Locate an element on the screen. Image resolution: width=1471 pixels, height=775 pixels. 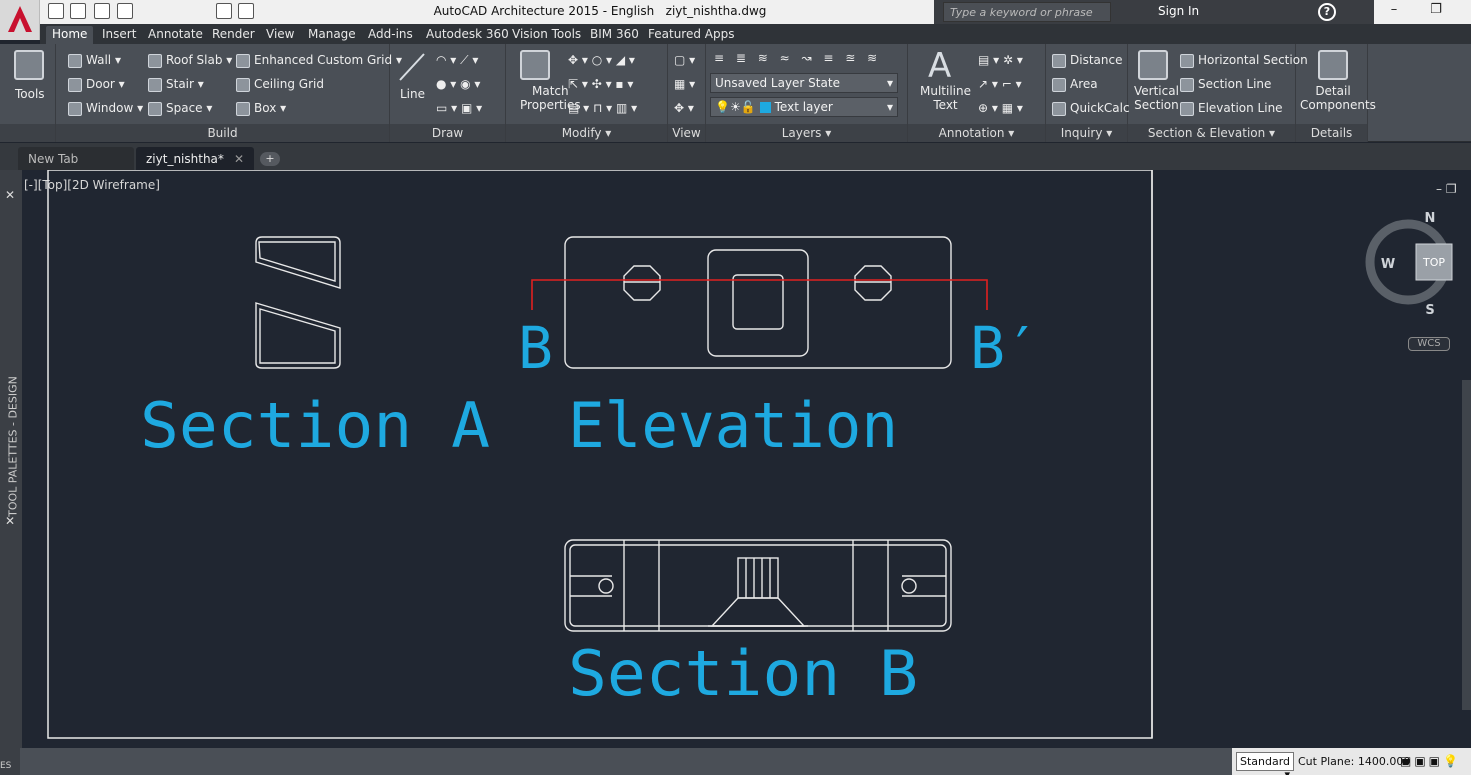
layer-state-select: Unsaved Layer State ▾ is located at coordinates (804, 83).